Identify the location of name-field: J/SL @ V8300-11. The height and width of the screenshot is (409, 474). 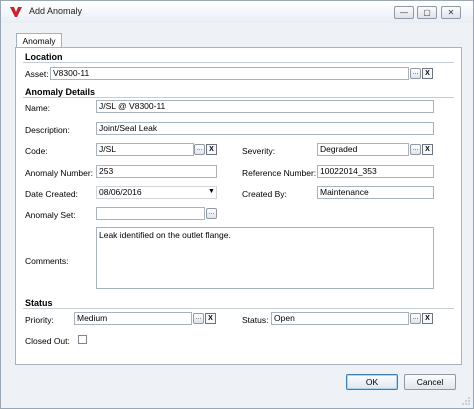
(265, 106).